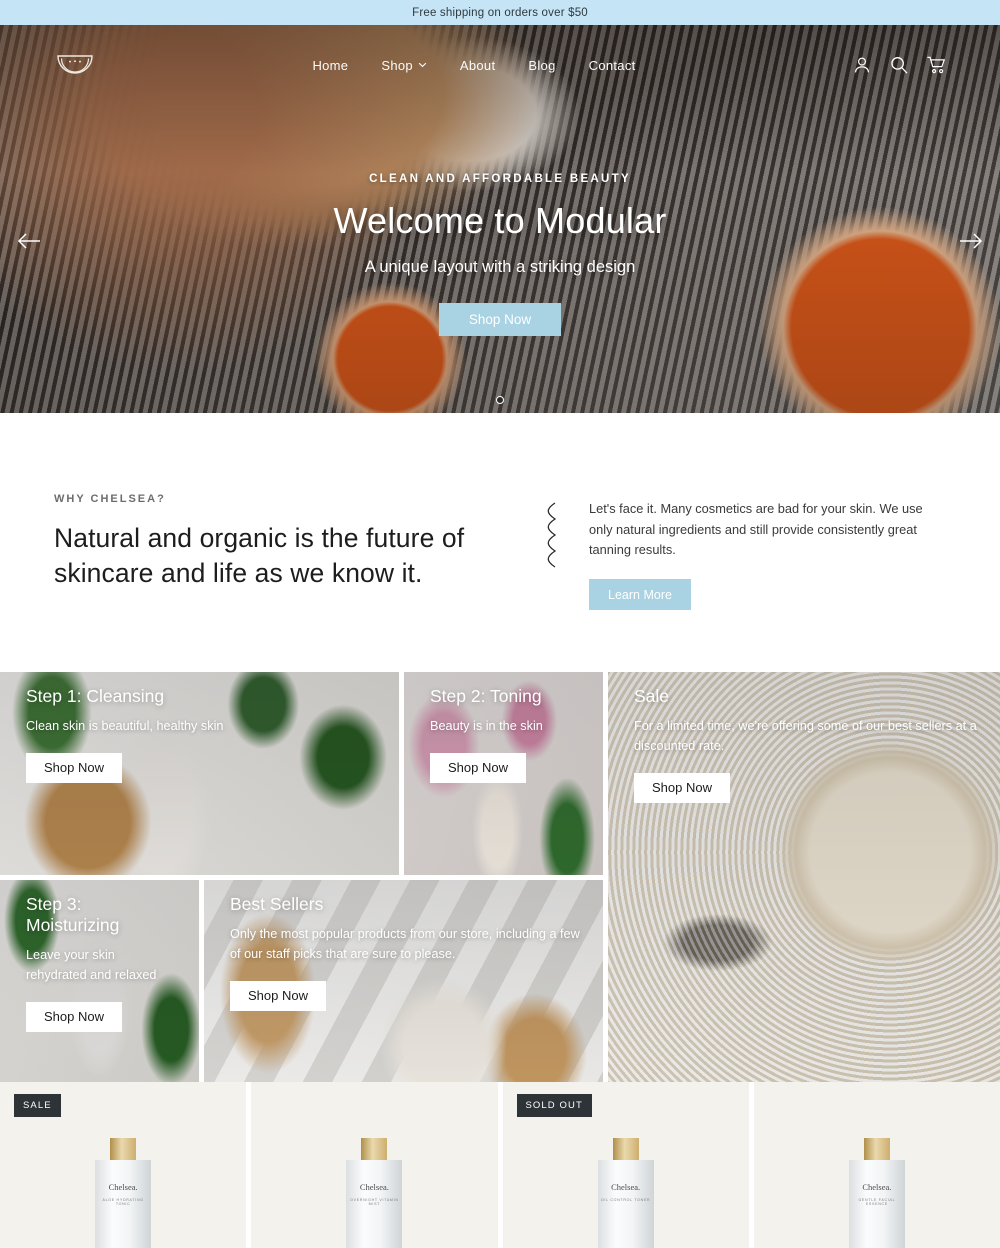 The image size is (1000, 1248). Describe the element at coordinates (75, 65) in the screenshot. I see `watermelon-slice-logo` at that location.